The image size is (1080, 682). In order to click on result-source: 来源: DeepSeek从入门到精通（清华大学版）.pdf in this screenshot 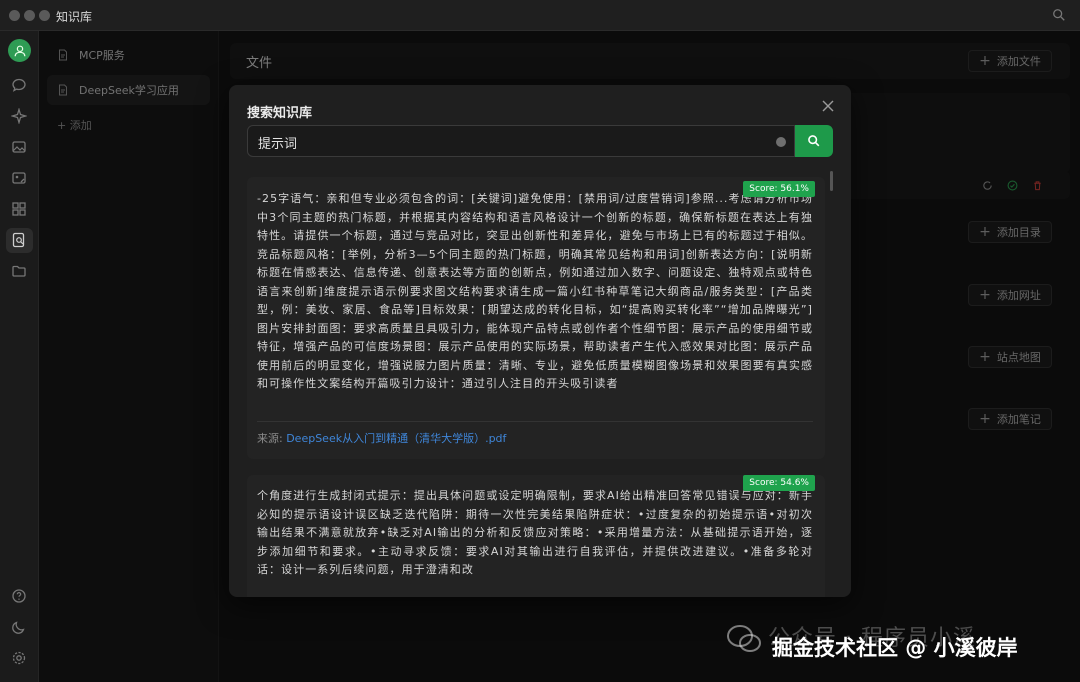, I will do `click(381, 438)`.